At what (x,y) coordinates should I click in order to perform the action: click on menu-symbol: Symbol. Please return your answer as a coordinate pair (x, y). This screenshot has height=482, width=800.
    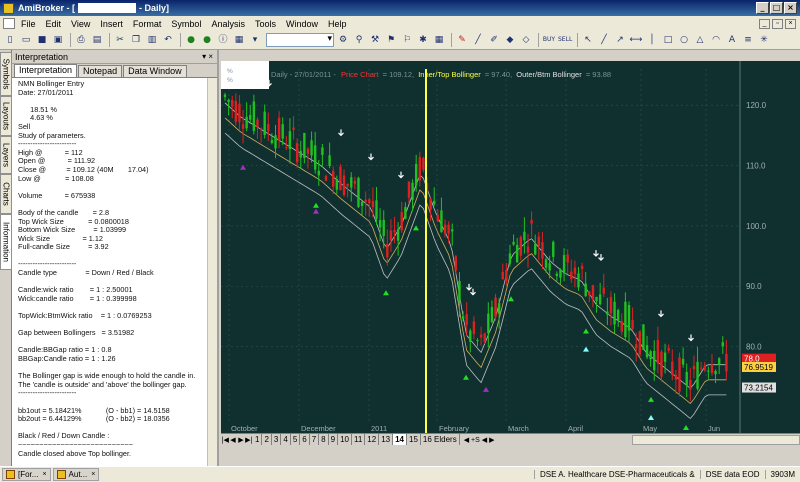
    Looking at the image, I should click on (186, 24).